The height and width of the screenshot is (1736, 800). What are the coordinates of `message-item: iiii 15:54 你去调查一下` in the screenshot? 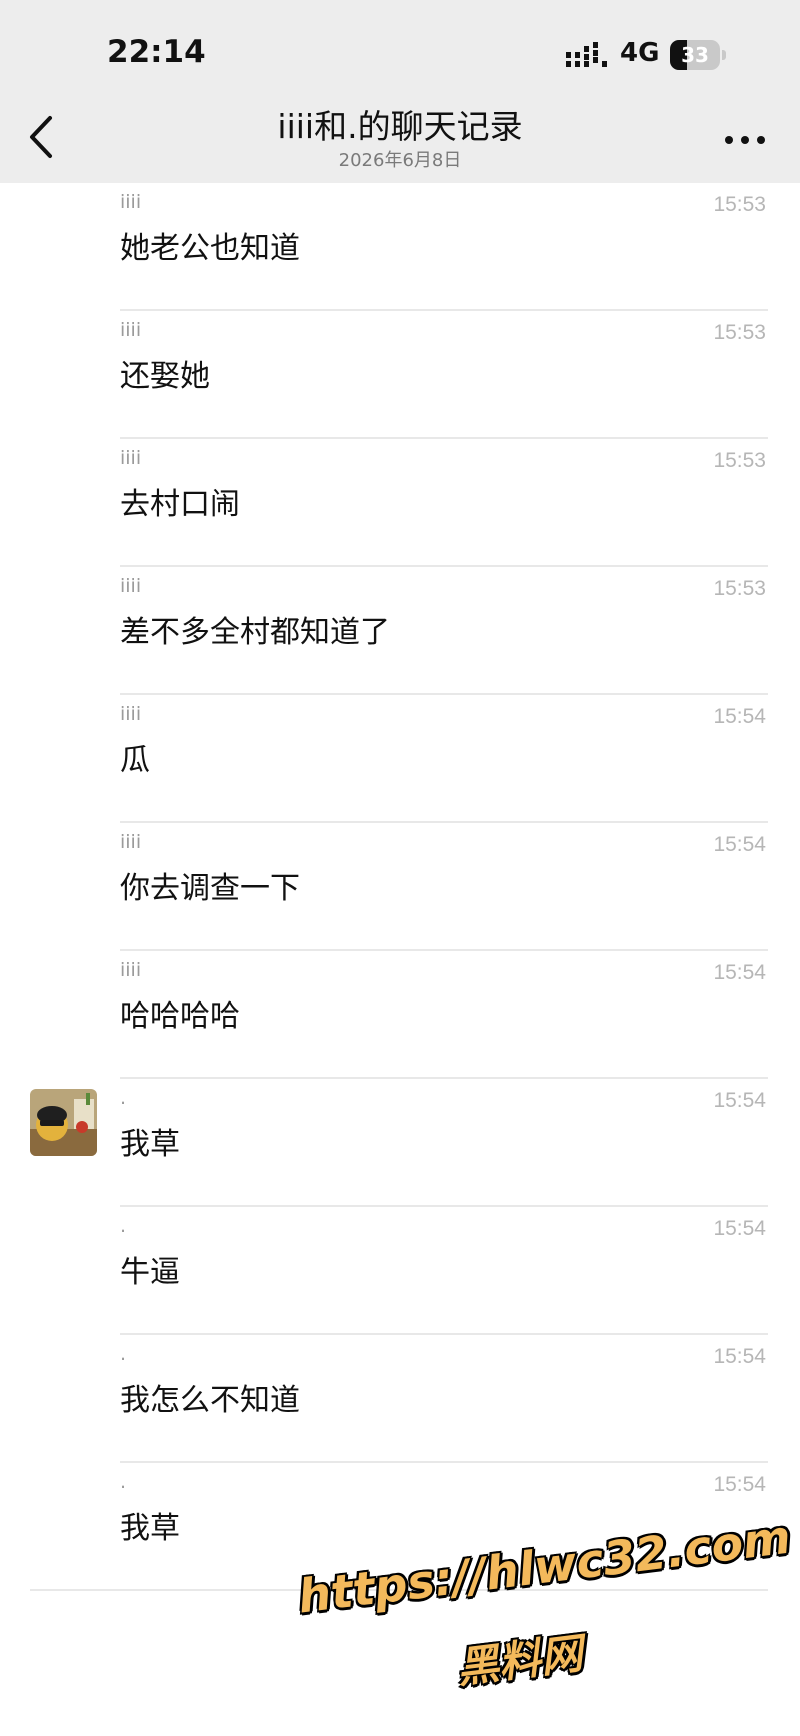 It's located at (400, 887).